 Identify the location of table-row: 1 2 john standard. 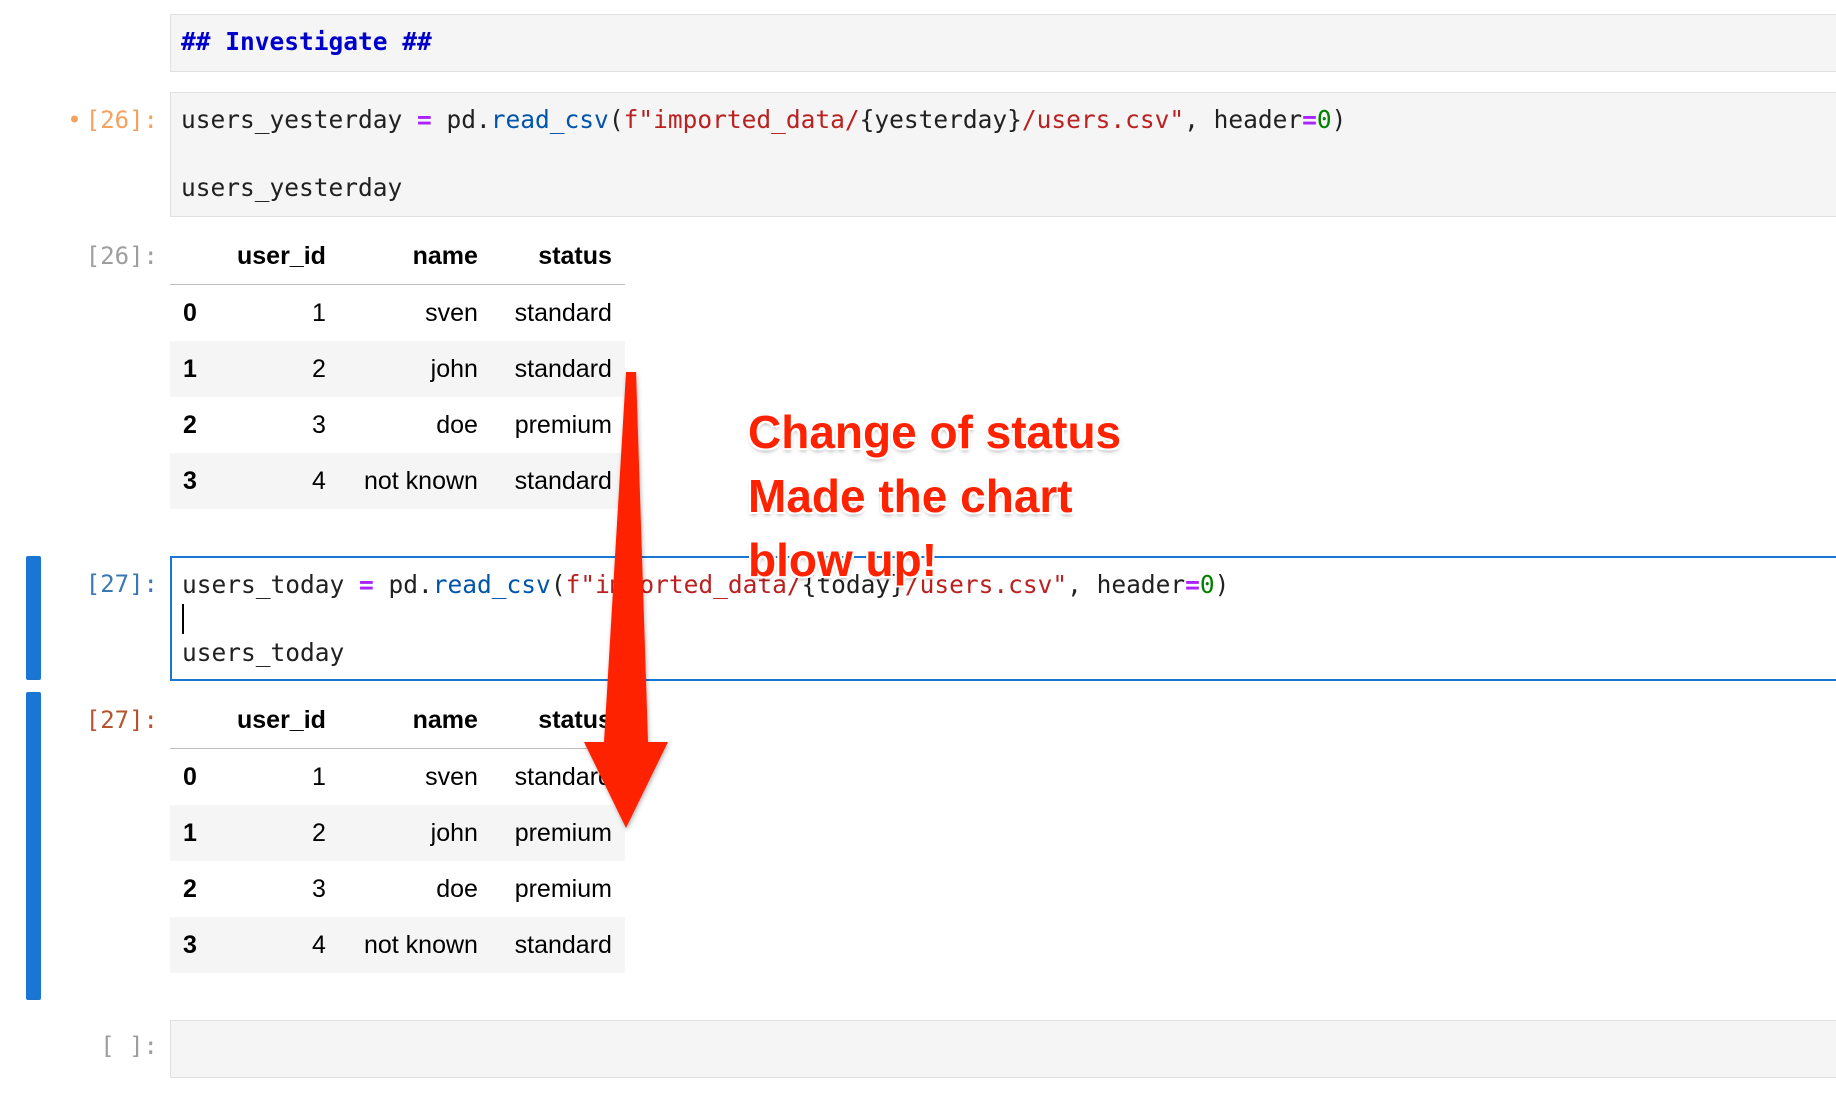
(397, 369).